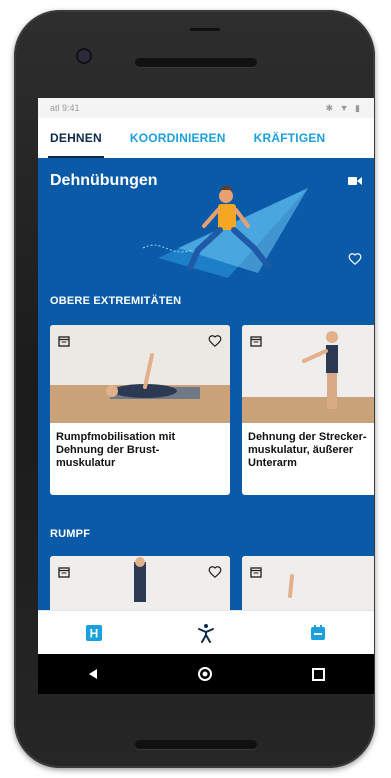 The image size is (391, 778). I want to click on recents-icon, so click(318, 674).